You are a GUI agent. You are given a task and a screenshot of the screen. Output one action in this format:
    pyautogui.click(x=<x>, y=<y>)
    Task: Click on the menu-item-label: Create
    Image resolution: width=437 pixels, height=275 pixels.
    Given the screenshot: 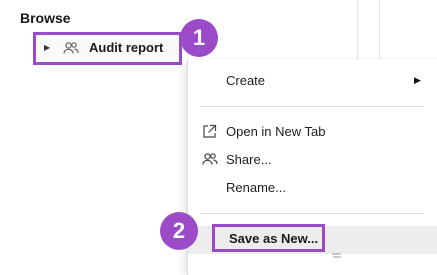 What is the action you would take?
    pyautogui.click(x=246, y=80)
    